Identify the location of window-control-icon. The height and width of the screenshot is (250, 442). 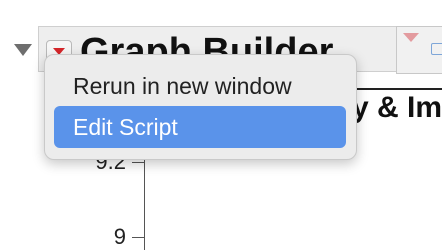
(436, 49).